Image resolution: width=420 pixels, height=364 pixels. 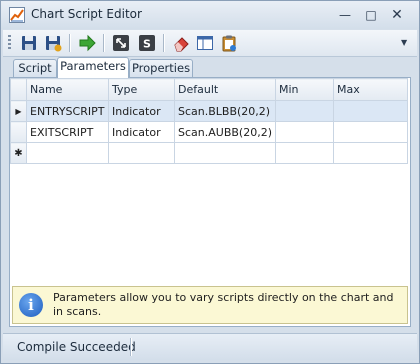 What do you see at coordinates (225, 132) in the screenshot?
I see `cell-default: Scan.AUBB(20,2)` at bounding box center [225, 132].